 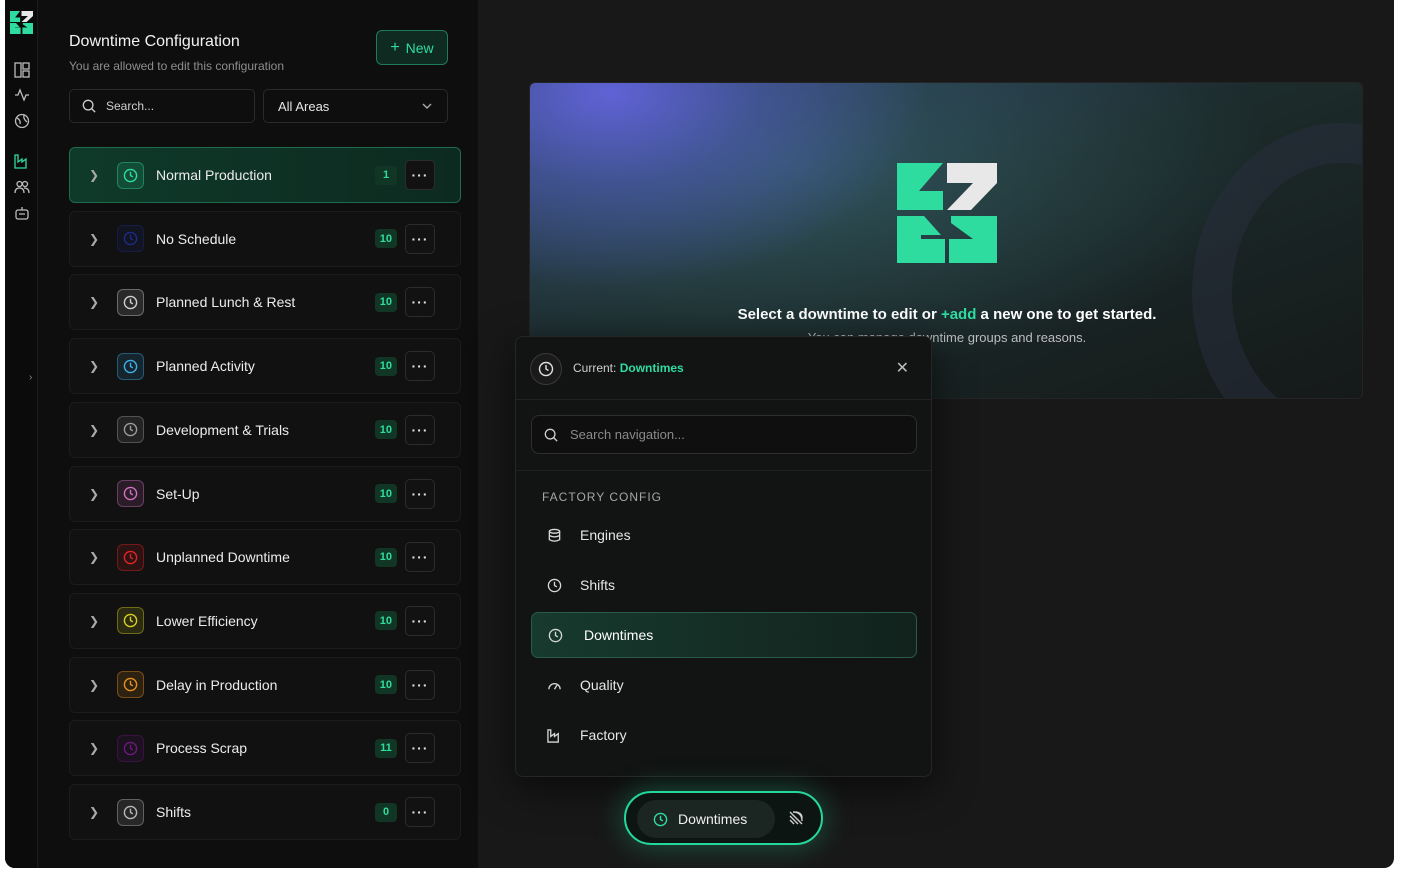 I want to click on reason-count-badge: 11, so click(x=386, y=748).